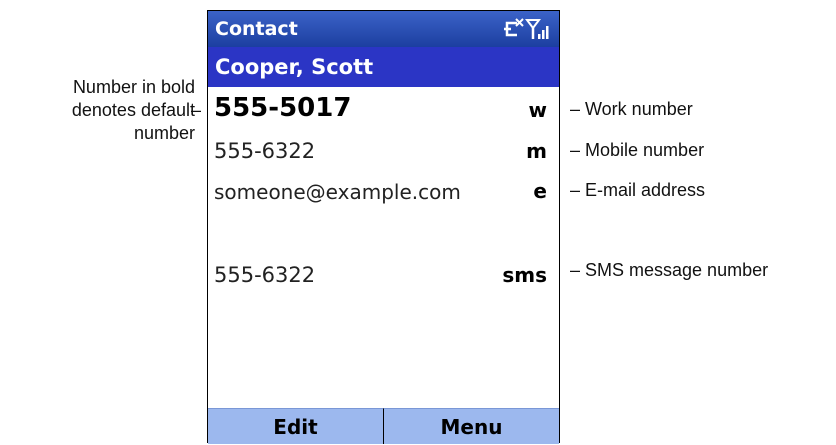  Describe the element at coordinates (540, 191) in the screenshot. I see `email-address-code: e` at that location.